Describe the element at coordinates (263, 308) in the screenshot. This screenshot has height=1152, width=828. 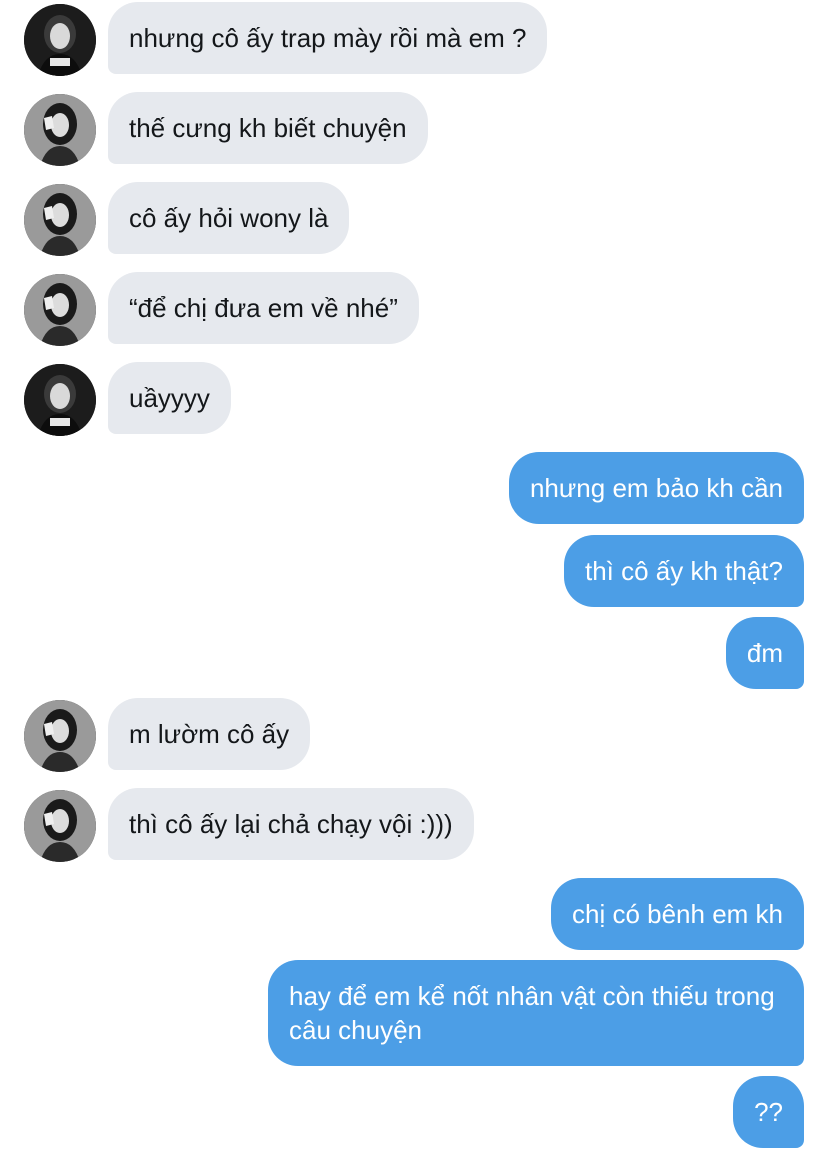
I see `incoming-message-bubble: “để chị đưa em về nhé”` at that location.